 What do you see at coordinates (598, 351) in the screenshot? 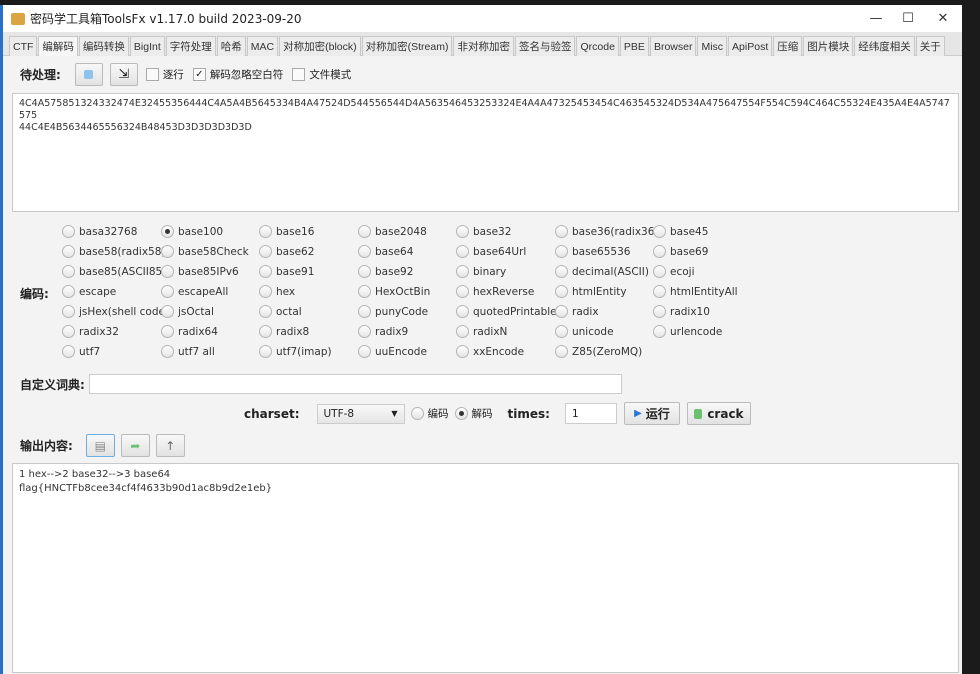
I see `encoding-option: Z85(ZeroMQ)` at bounding box center [598, 351].